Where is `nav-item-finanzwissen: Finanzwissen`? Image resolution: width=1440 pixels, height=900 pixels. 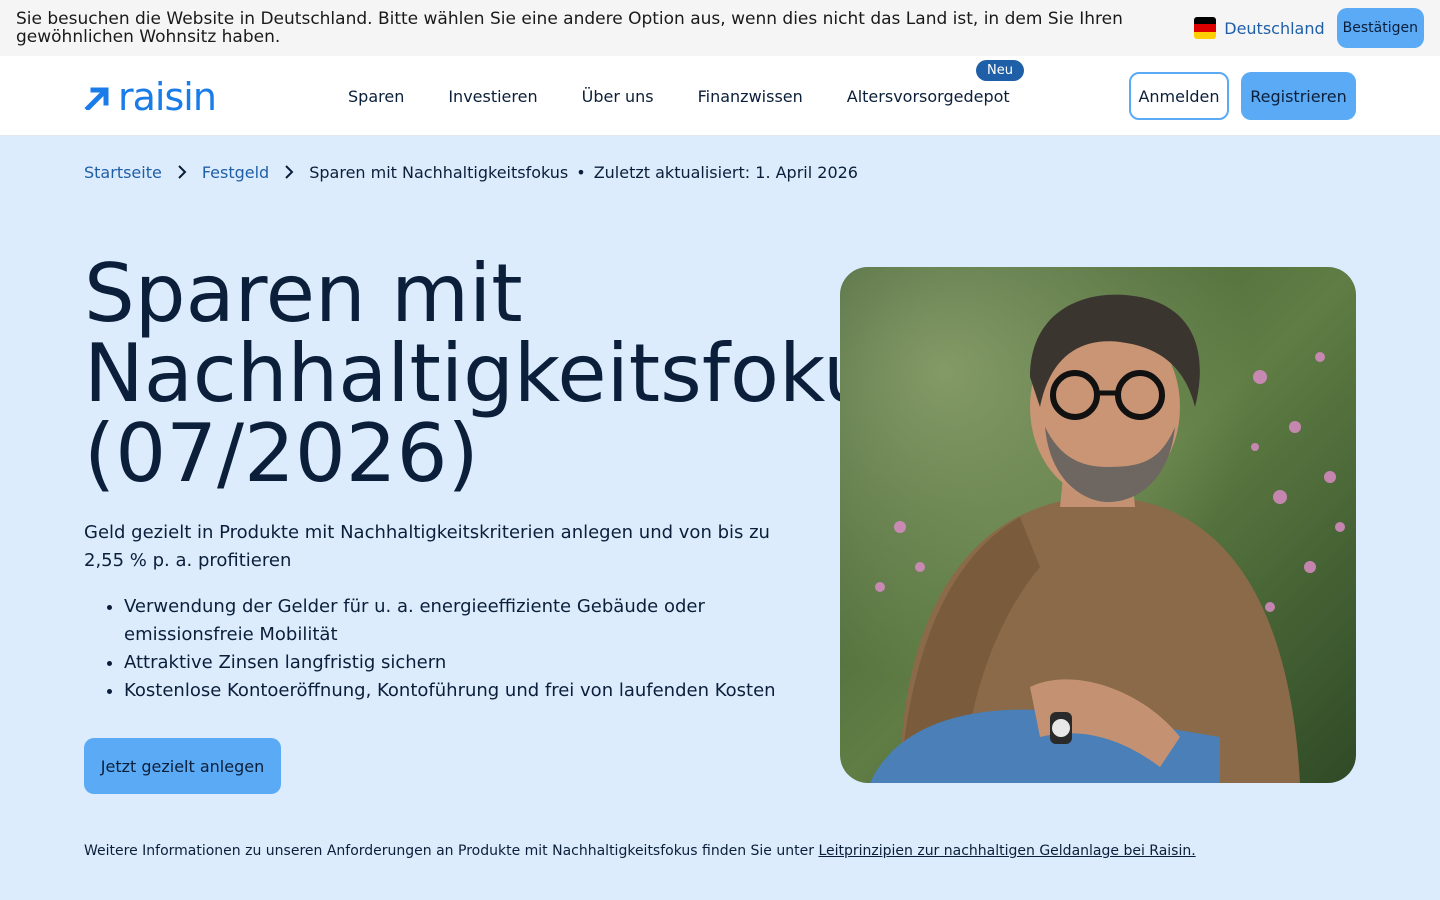 nav-item-finanzwissen: Finanzwissen is located at coordinates (750, 96).